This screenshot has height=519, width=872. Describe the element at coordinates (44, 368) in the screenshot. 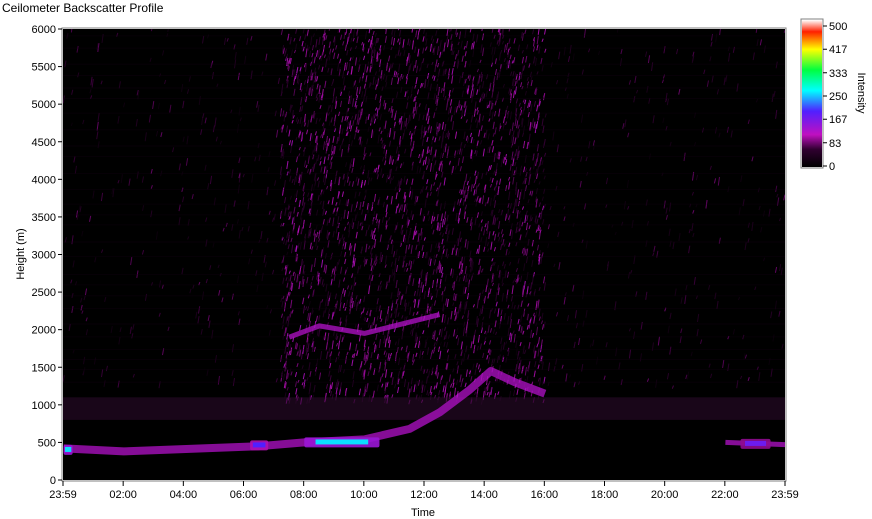

I see `y-tick-label: 1500` at that location.